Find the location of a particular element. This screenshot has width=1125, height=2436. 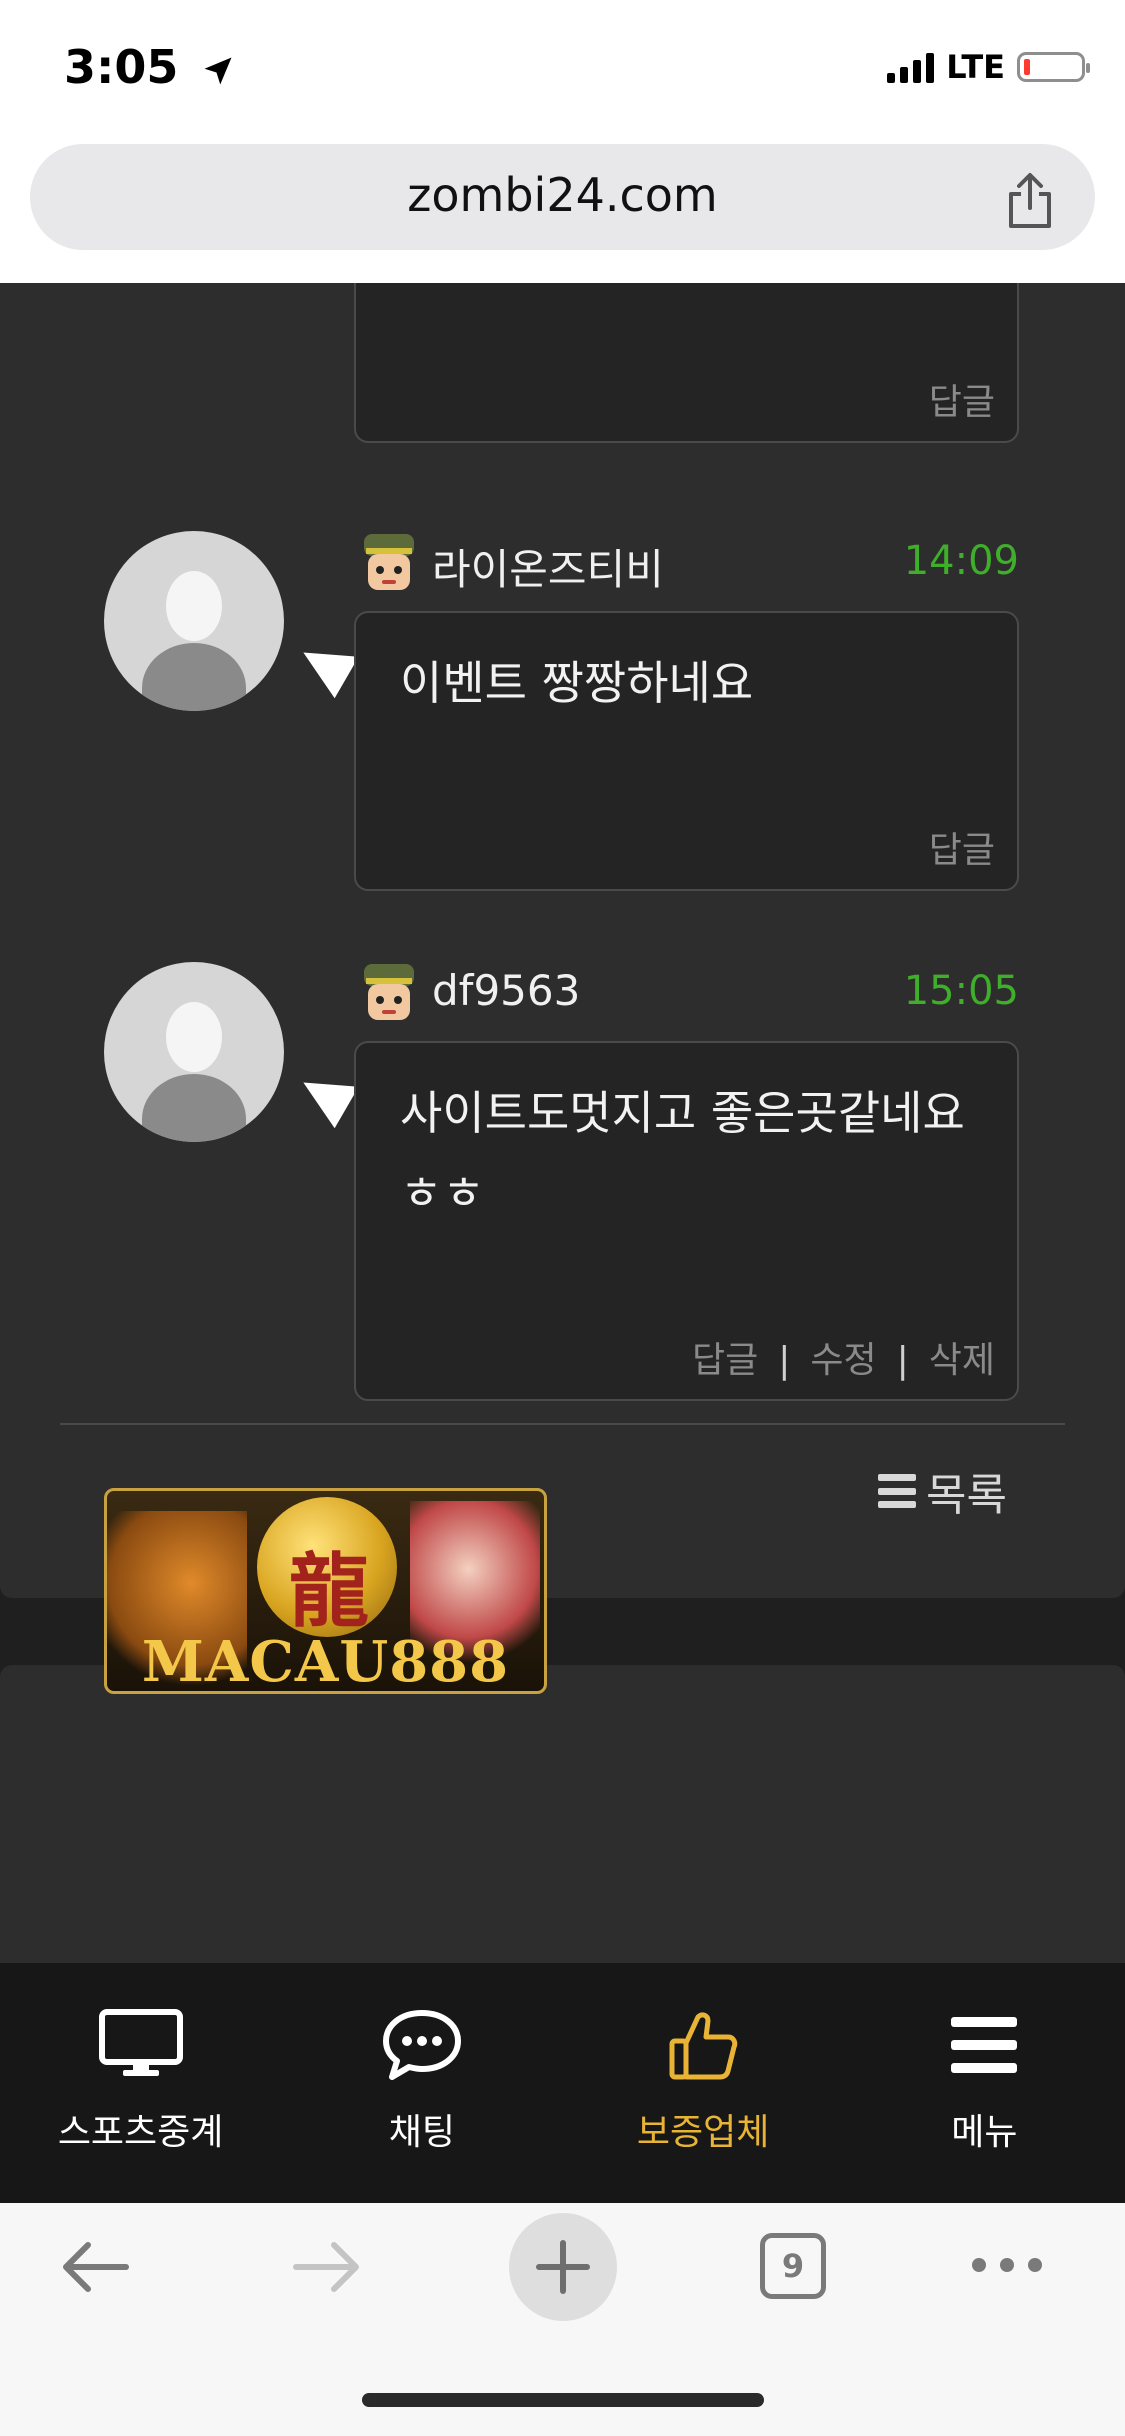

bottom-nav: 스포츠중계 채팅 보증업체 메뉴 is located at coordinates (562, 2083).